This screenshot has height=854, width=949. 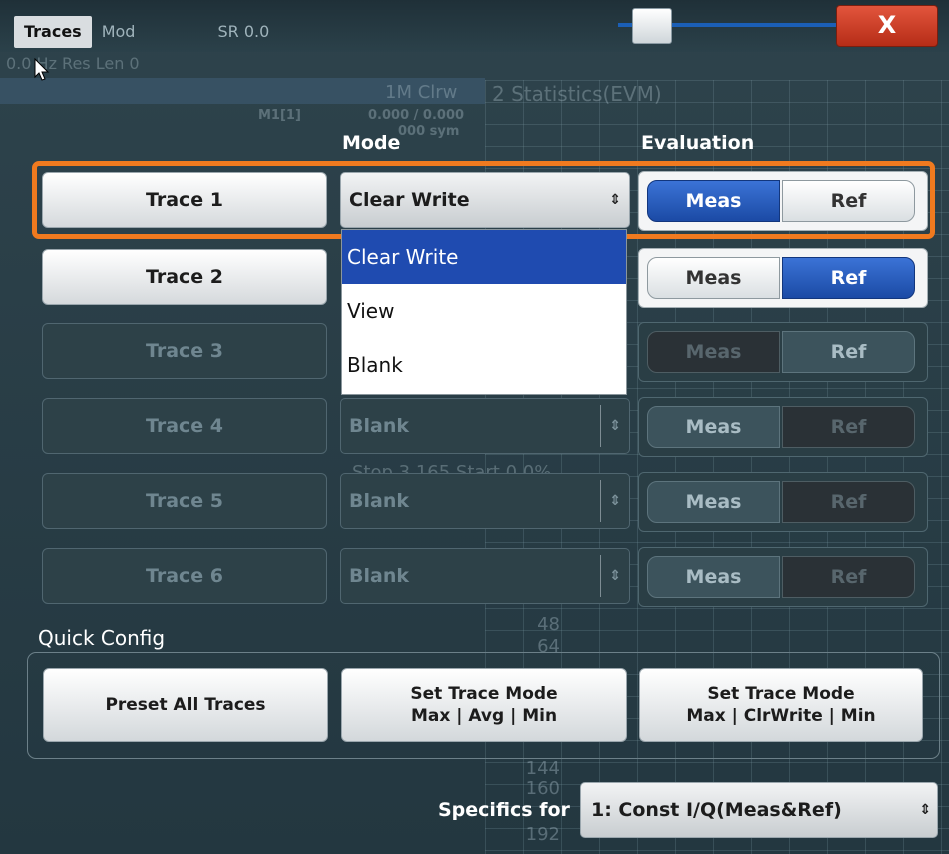 I want to click on set-trace-mode-max-avg-min-button: Set Trace Mode Max | Avg | Min, so click(x=484, y=705).